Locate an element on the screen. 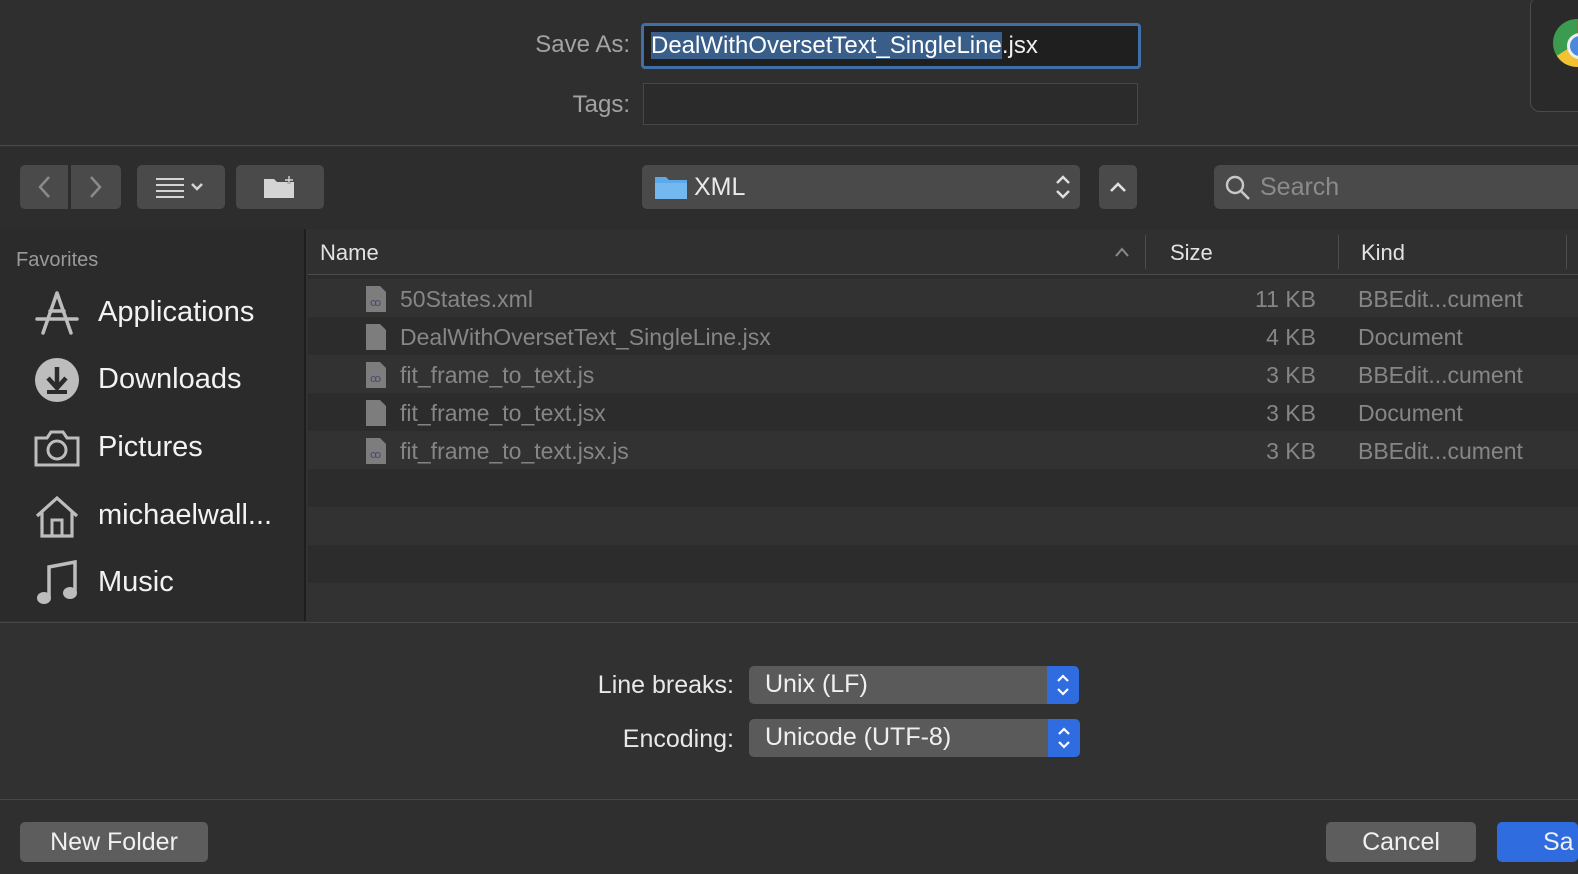 The image size is (1578, 874). line-breaks-label: Line breaks: is located at coordinates (665, 685).